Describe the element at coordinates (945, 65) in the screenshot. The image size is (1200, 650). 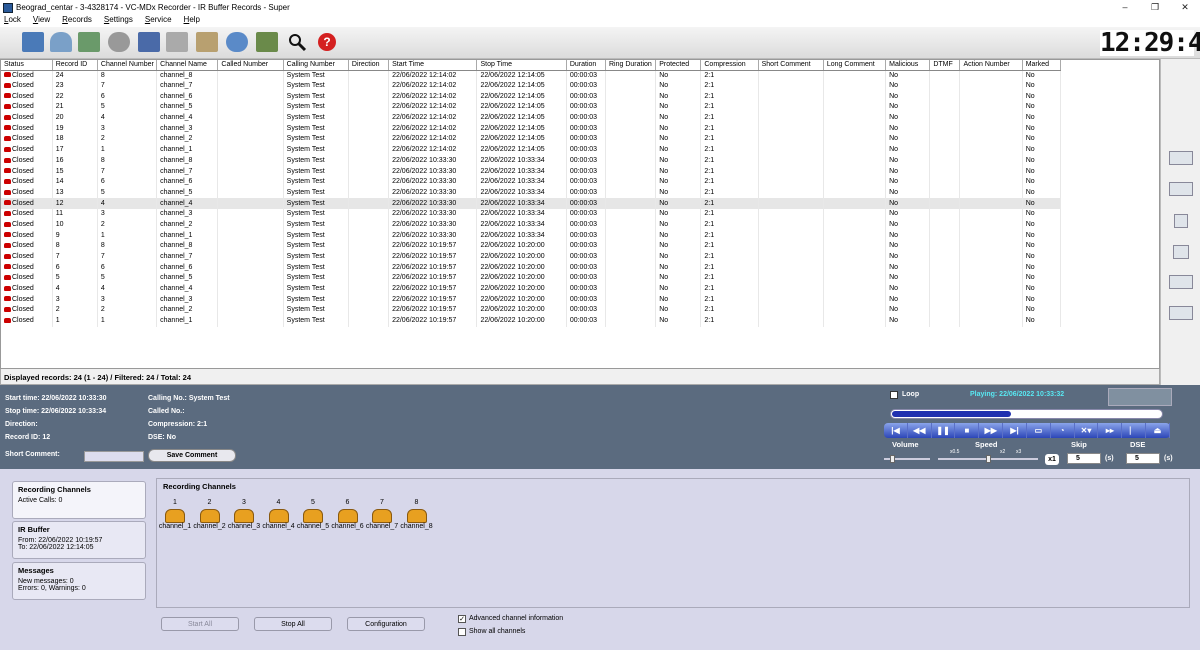
I see `column-header: DTMF` at that location.